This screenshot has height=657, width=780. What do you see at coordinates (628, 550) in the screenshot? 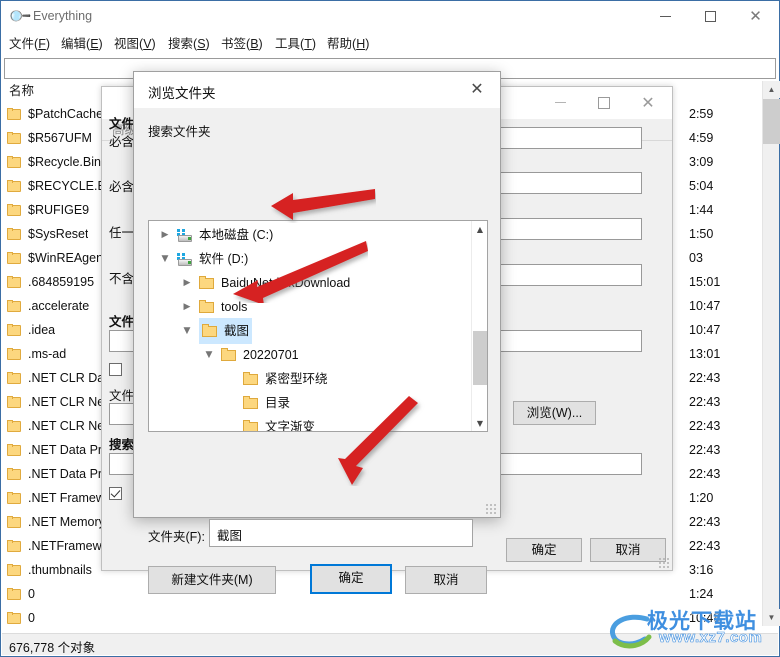
I see `advanced-cancel-button: 取消` at bounding box center [628, 550].